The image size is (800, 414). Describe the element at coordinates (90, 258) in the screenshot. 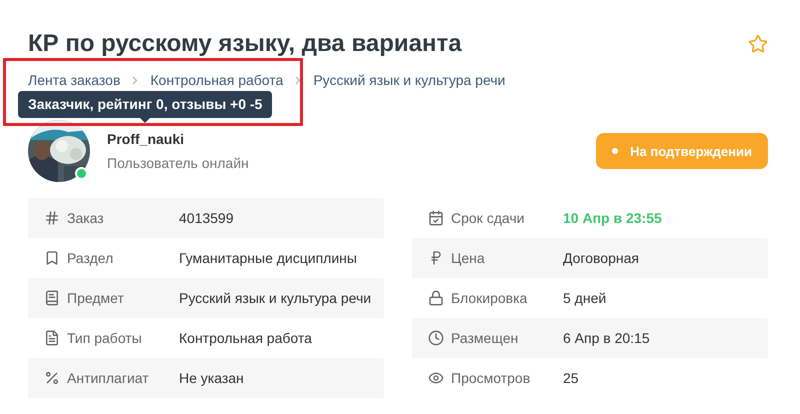

I see `detail-label: Раздел` at that location.